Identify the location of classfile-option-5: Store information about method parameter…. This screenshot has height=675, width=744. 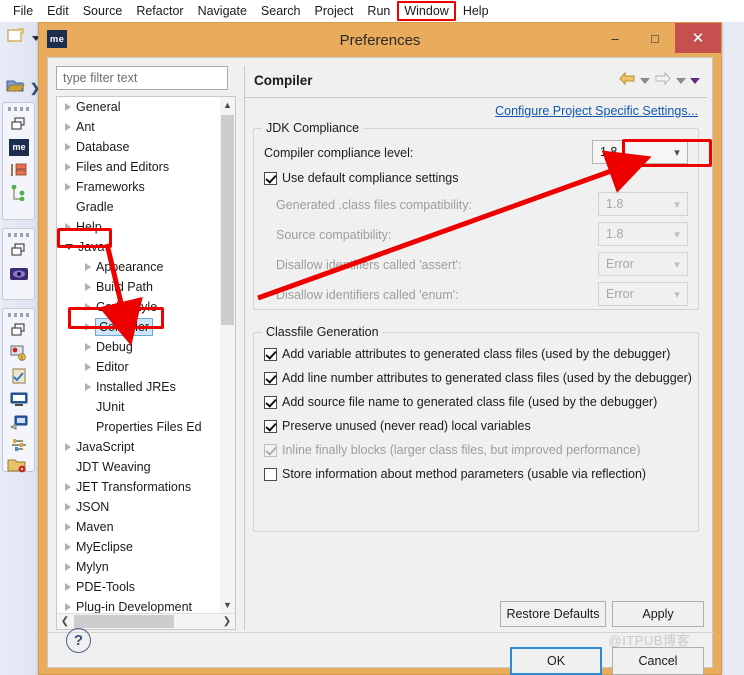
(455, 474).